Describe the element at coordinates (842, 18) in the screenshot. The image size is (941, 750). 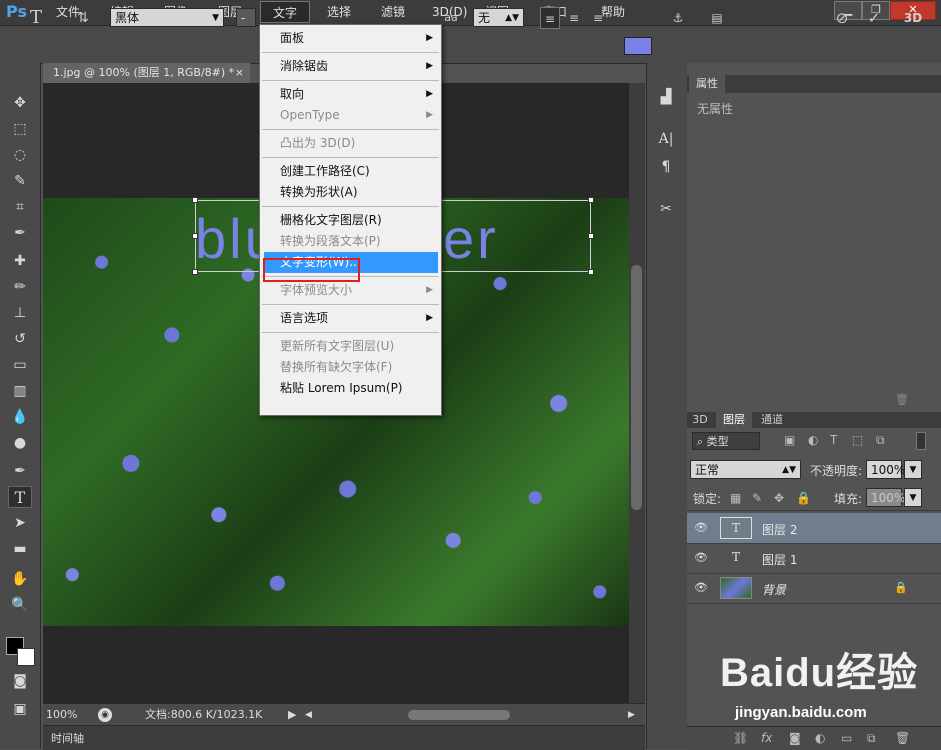
I see `cancel-icon: ⊘` at that location.